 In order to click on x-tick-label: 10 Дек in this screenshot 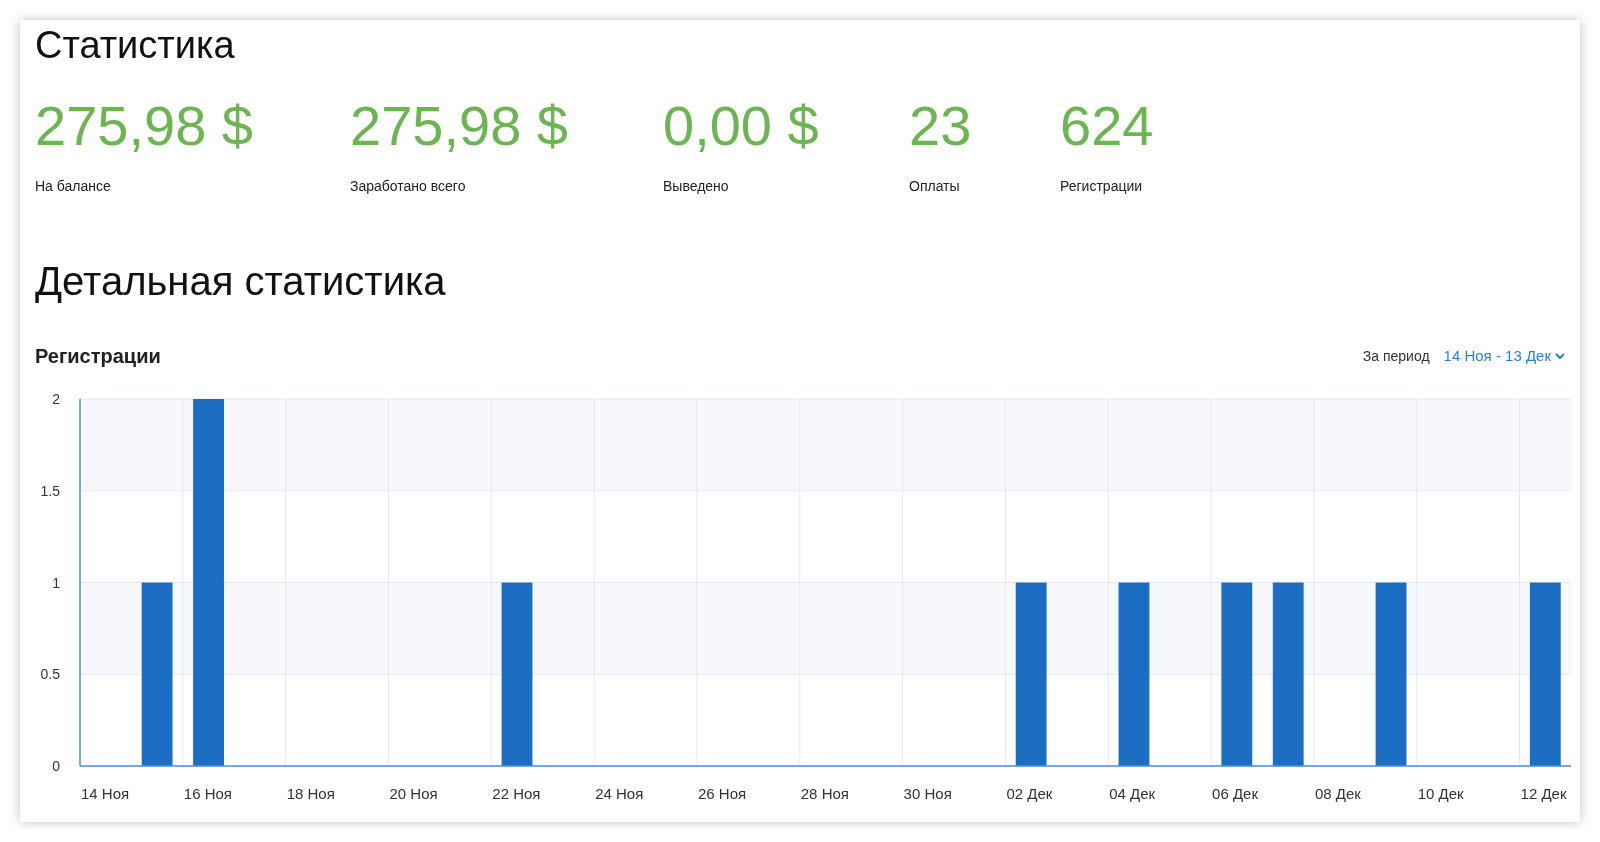, I will do `click(1440, 793)`.